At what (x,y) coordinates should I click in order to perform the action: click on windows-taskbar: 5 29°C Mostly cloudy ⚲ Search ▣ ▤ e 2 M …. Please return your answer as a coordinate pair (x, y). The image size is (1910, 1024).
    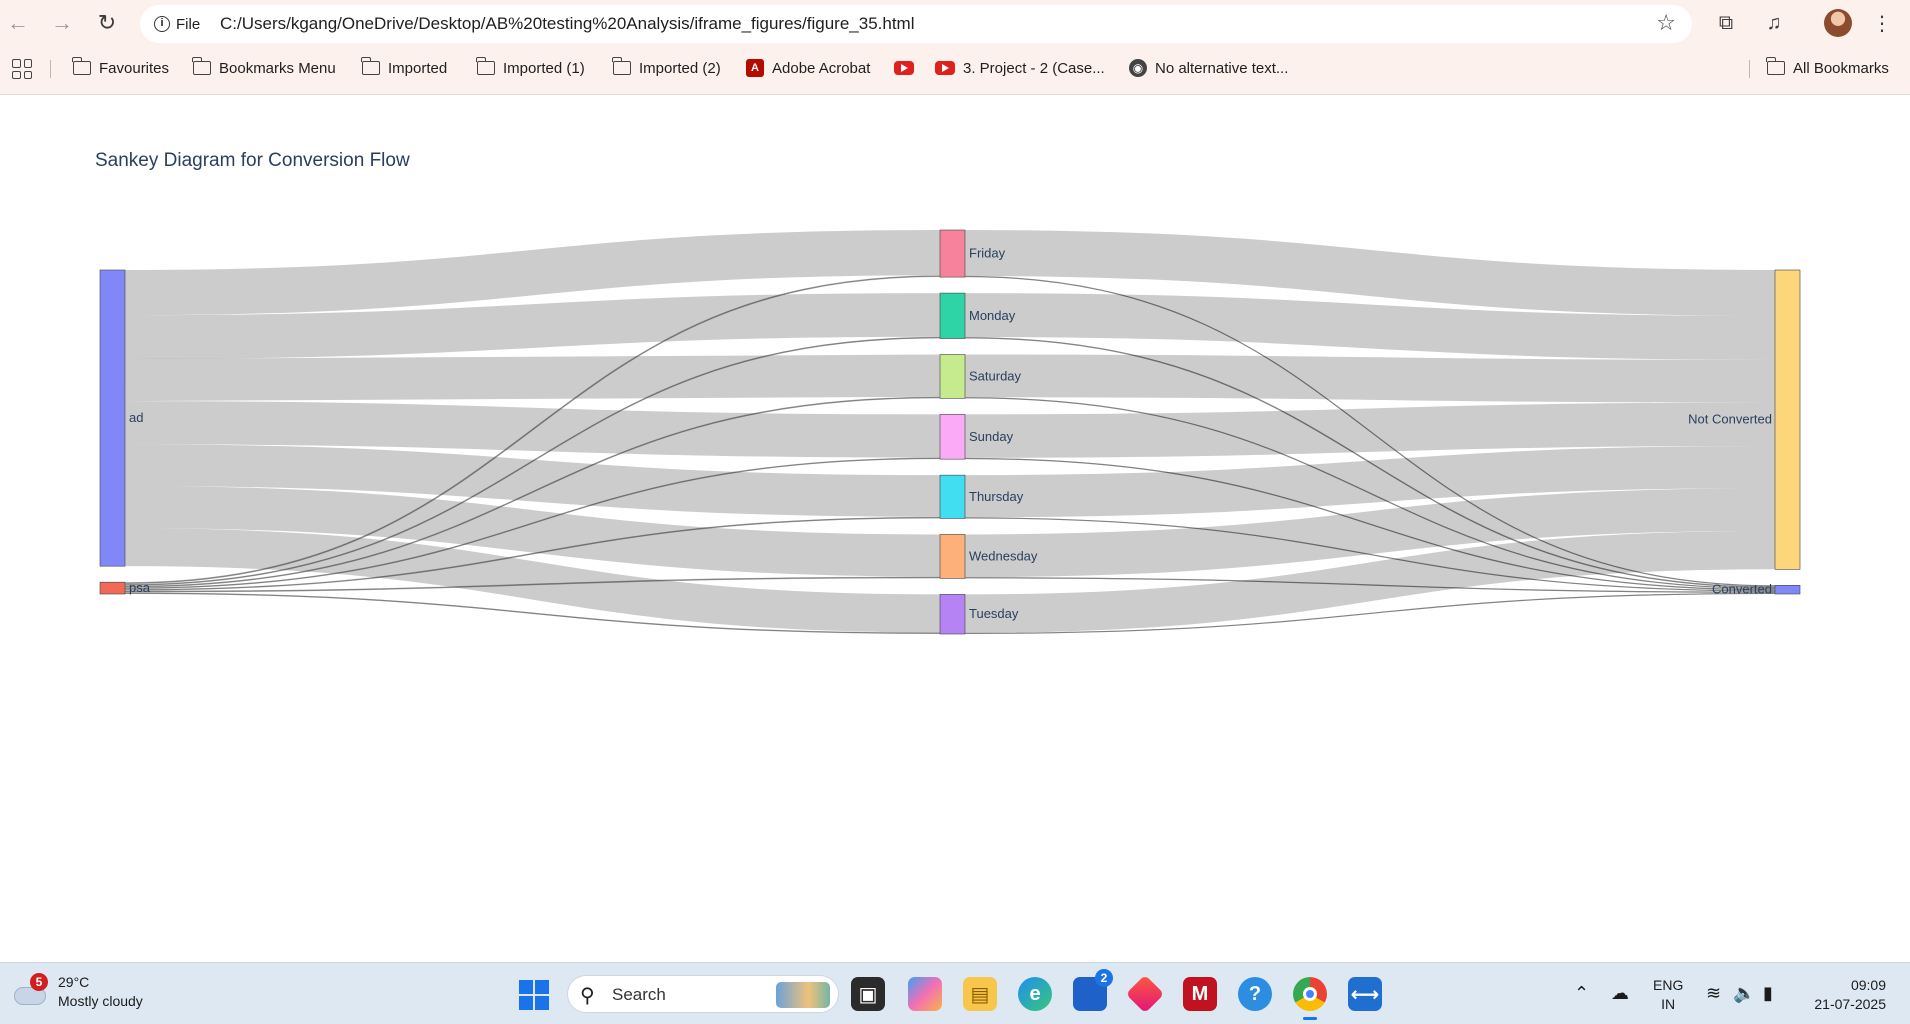
    Looking at the image, I should click on (955, 993).